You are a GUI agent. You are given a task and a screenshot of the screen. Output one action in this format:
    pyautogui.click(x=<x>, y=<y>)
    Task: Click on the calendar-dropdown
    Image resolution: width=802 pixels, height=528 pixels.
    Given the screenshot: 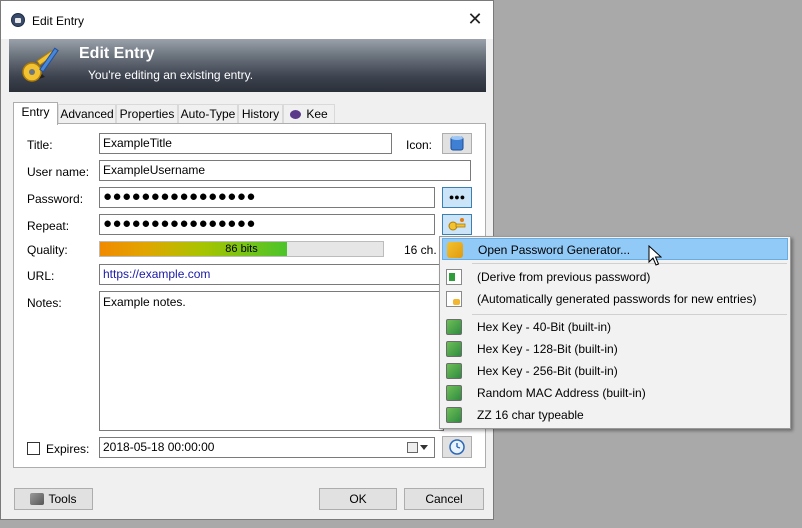 What is the action you would take?
    pyautogui.click(x=418, y=448)
    